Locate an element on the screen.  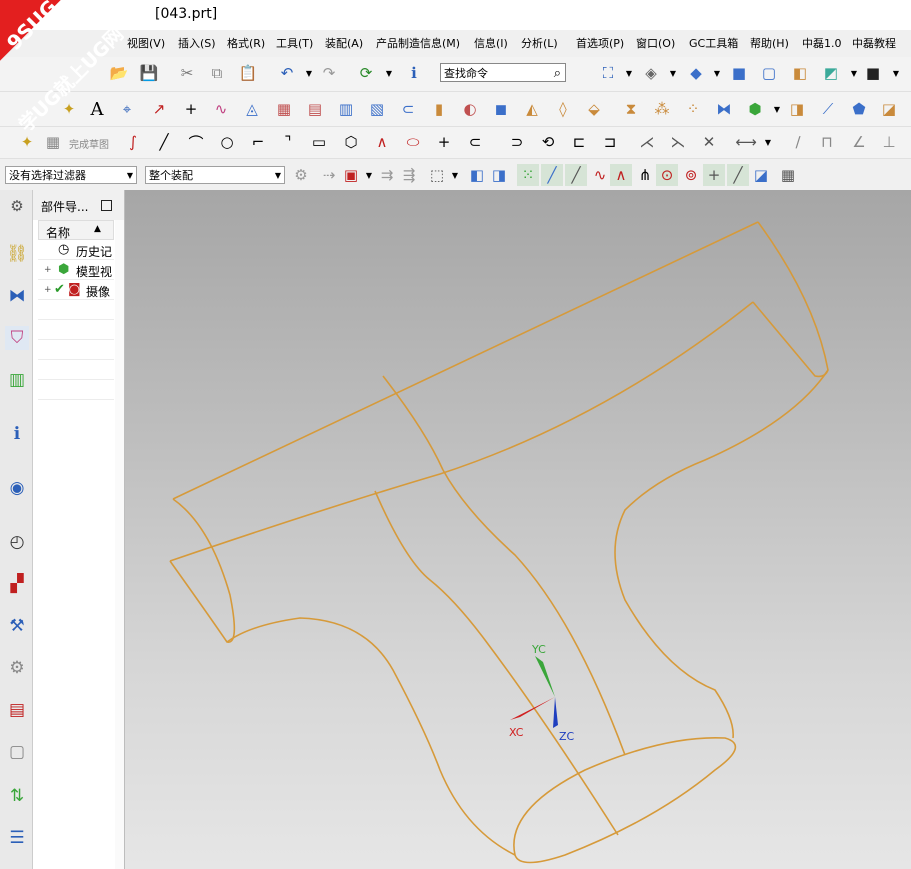
snap-curve-icon: ╱ is located at coordinates (576, 175).